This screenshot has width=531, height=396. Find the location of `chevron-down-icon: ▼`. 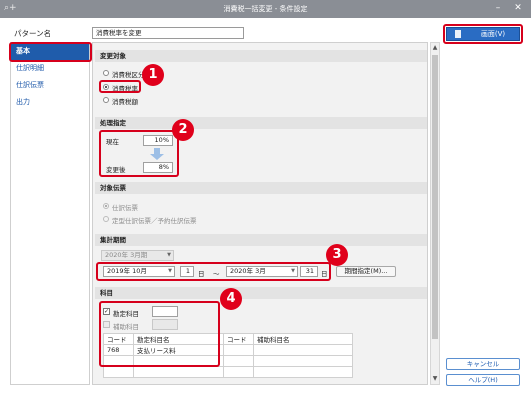

chevron-down-icon: ▼ is located at coordinates (169, 255).